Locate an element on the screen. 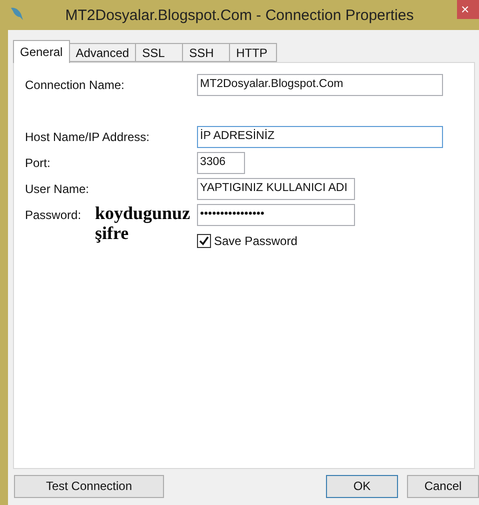 The width and height of the screenshot is (479, 505). field-label: Password: is located at coordinates (53, 215).